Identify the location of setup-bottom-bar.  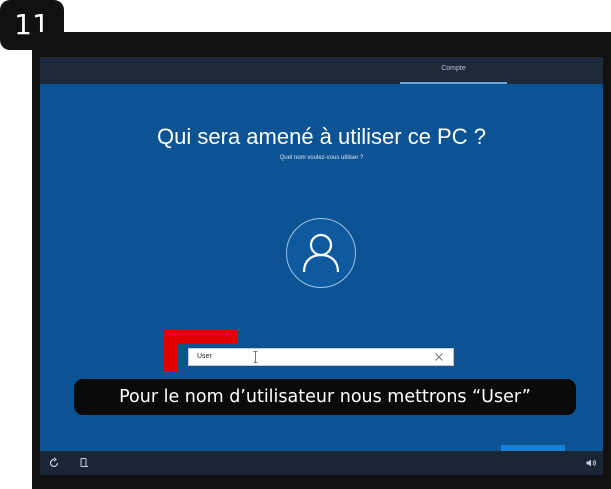
(321, 463).